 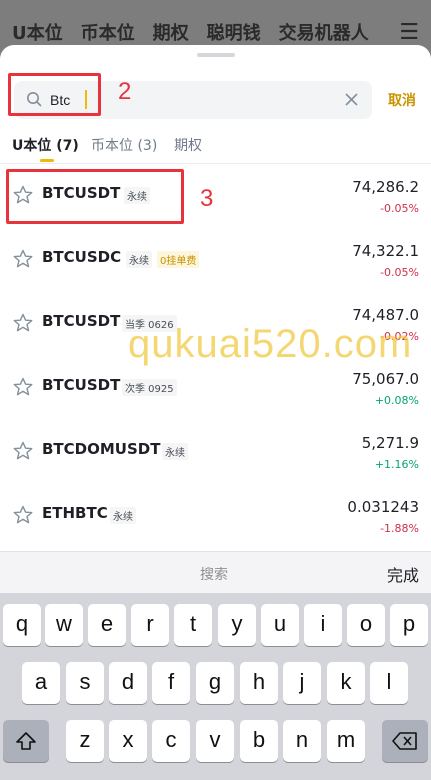 What do you see at coordinates (399, 528) in the screenshot?
I see `price-change: -1.88%` at bounding box center [399, 528].